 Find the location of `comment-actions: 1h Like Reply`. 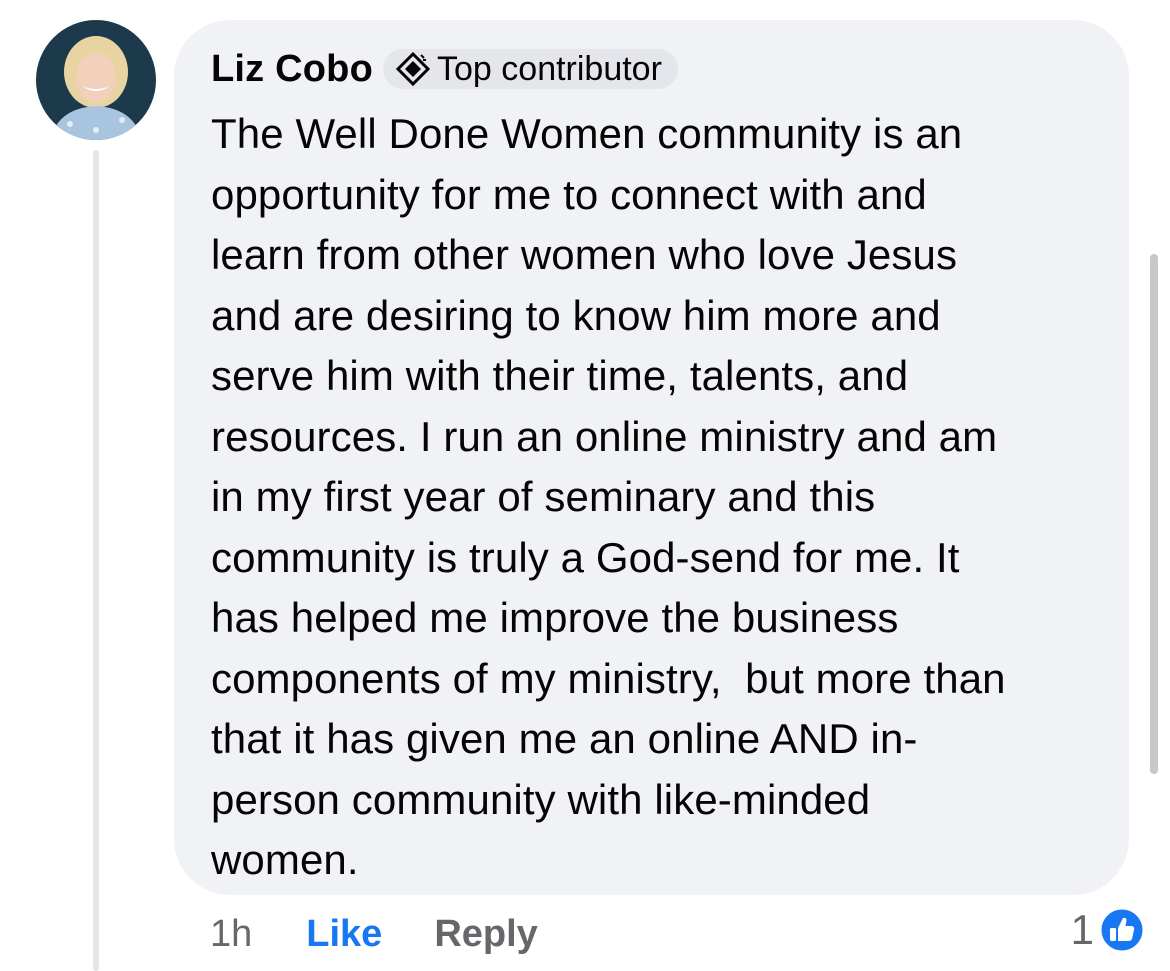

comment-actions: 1h Like Reply is located at coordinates (374, 934).